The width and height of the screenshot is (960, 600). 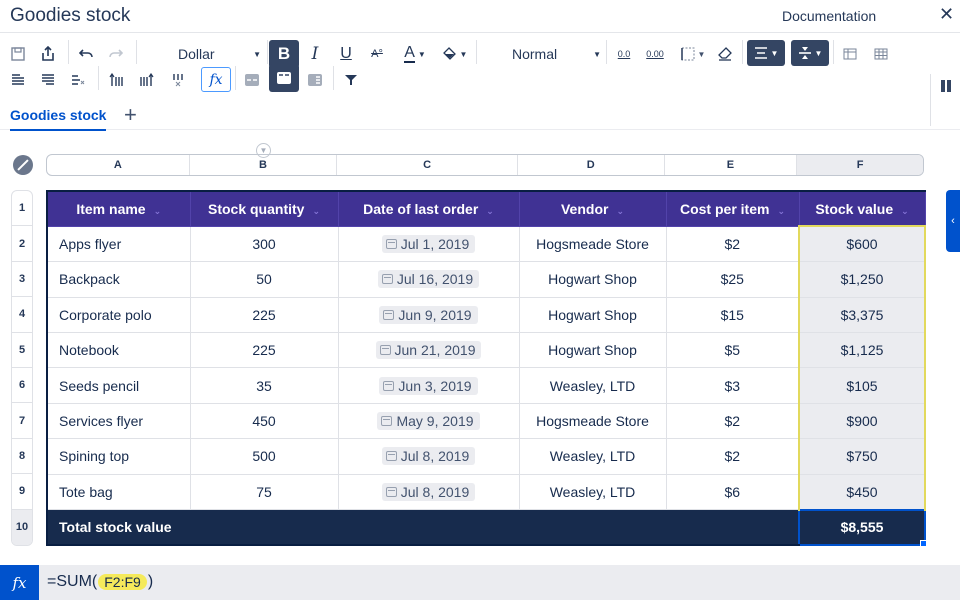 What do you see at coordinates (264, 165) in the screenshot?
I see `column-header-b: B` at bounding box center [264, 165].